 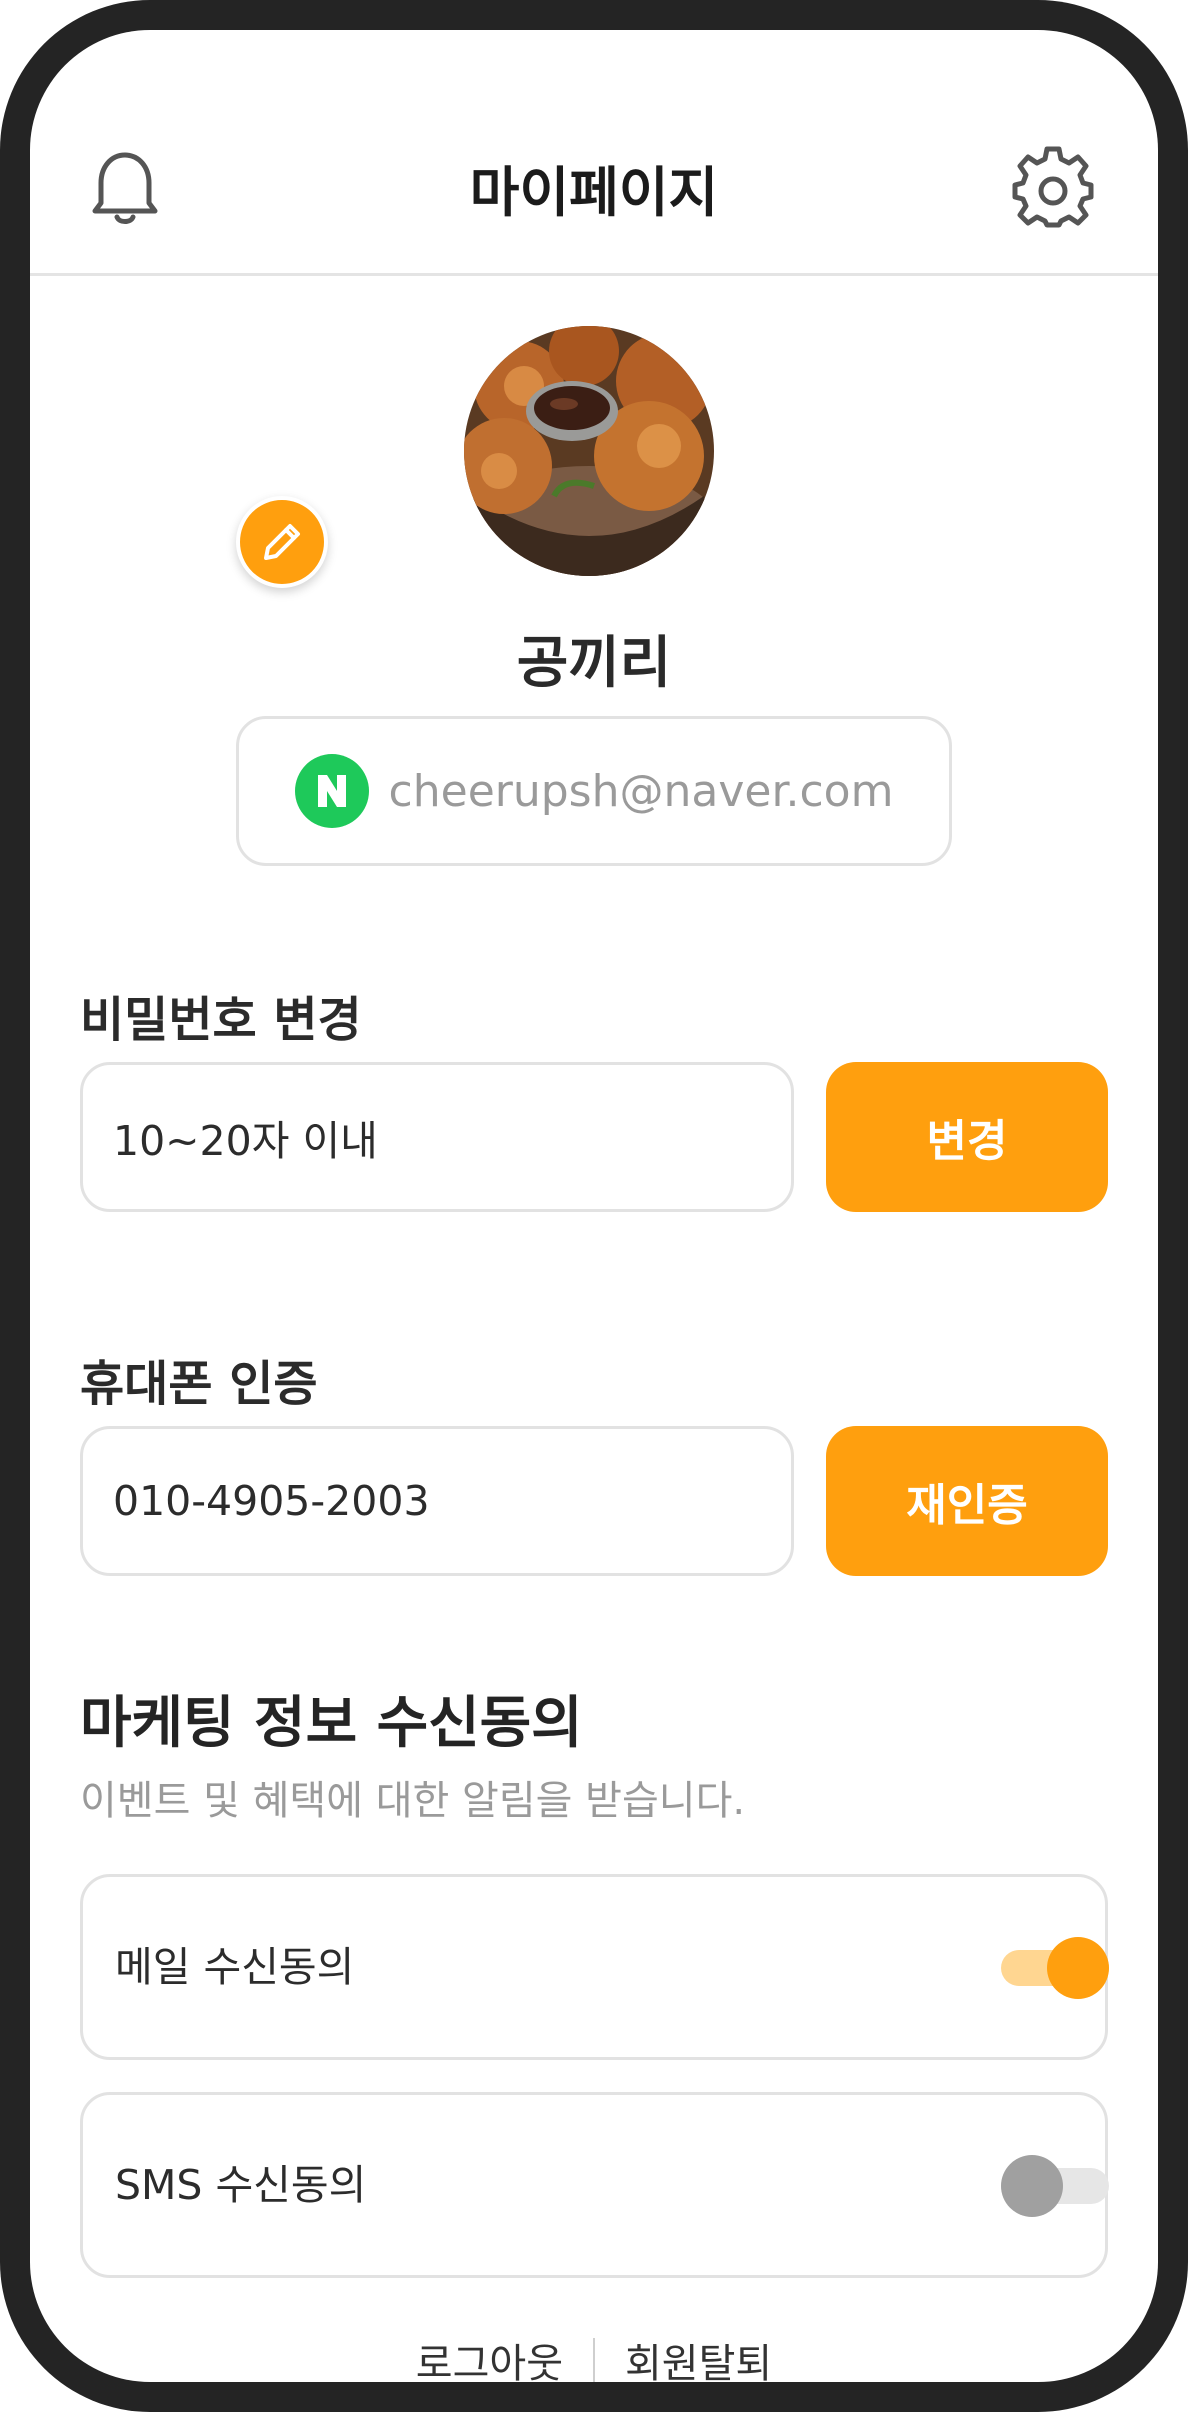 I want to click on sms-consent-label: SMS 수신동의, so click(x=241, y=2185).